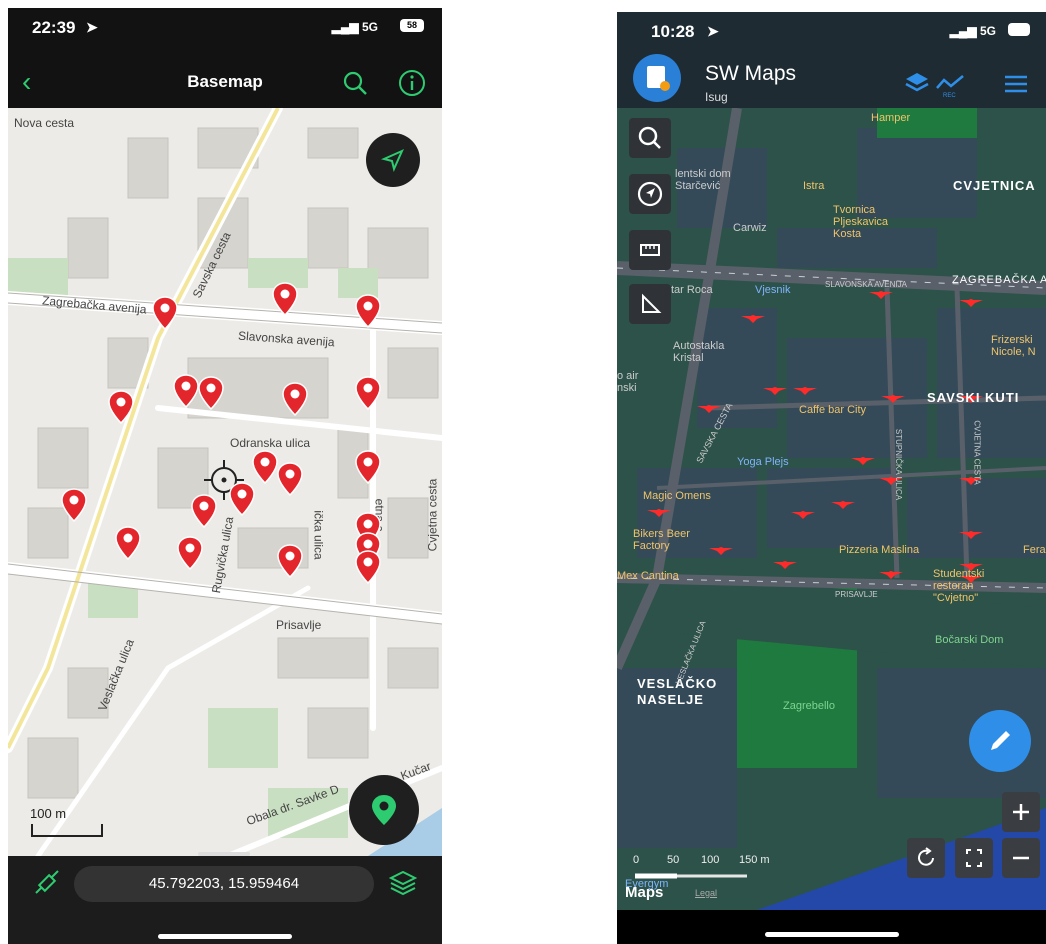 This screenshot has width=1046, height=944. What do you see at coordinates (1000, 741) in the screenshot?
I see `edit-button` at bounding box center [1000, 741].